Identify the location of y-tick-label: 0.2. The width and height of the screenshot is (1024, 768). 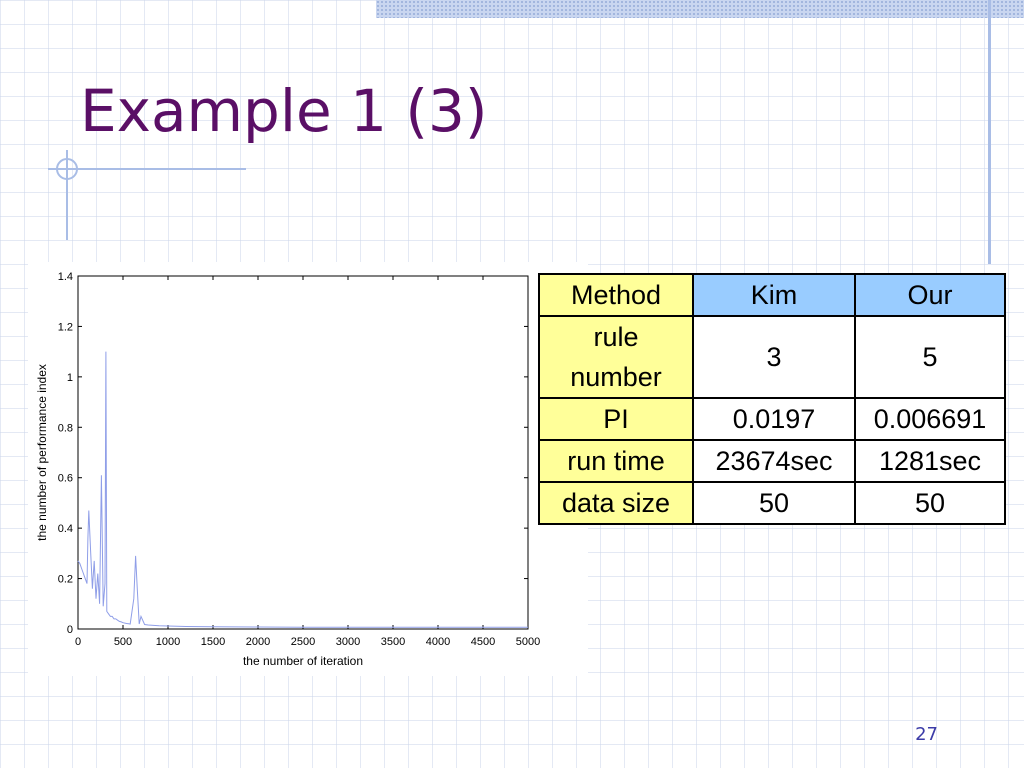
(65, 580).